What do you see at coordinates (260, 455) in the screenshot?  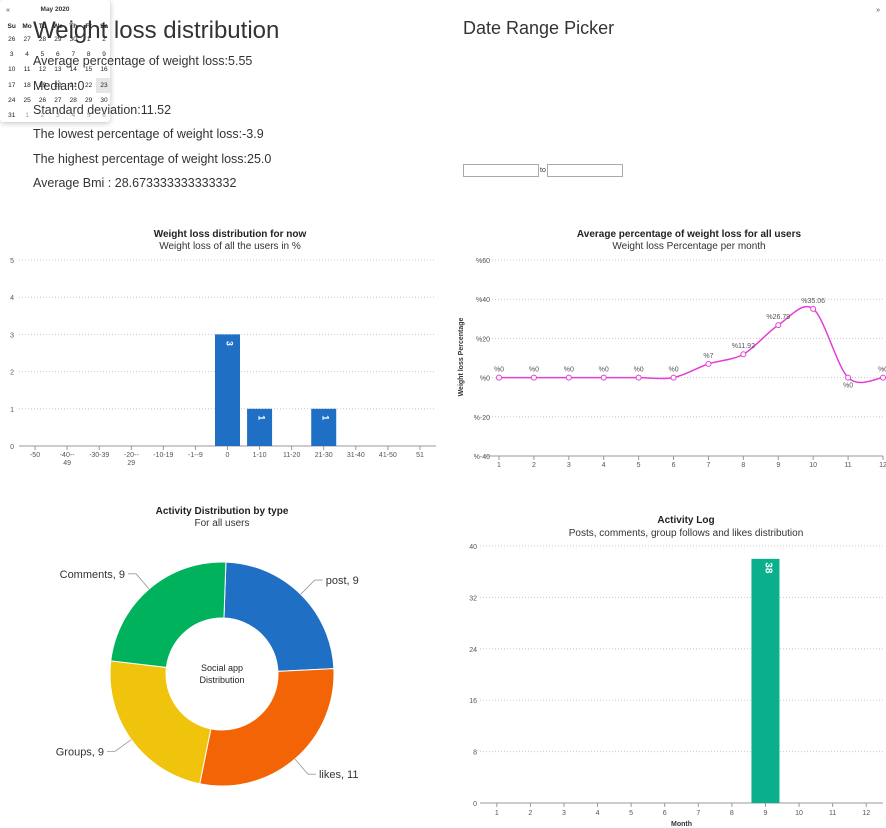 I see `x-tick-label: 1-10` at bounding box center [260, 455].